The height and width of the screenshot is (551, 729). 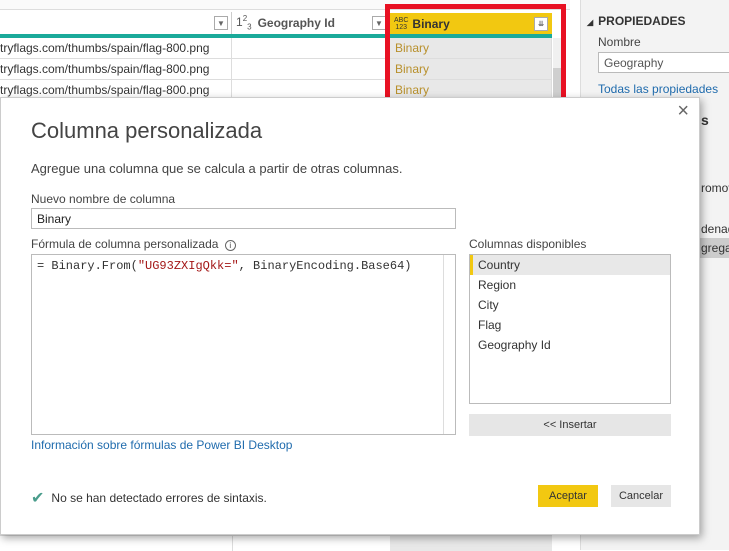 I want to click on number-type-icon: 123, so click(x=244, y=23).